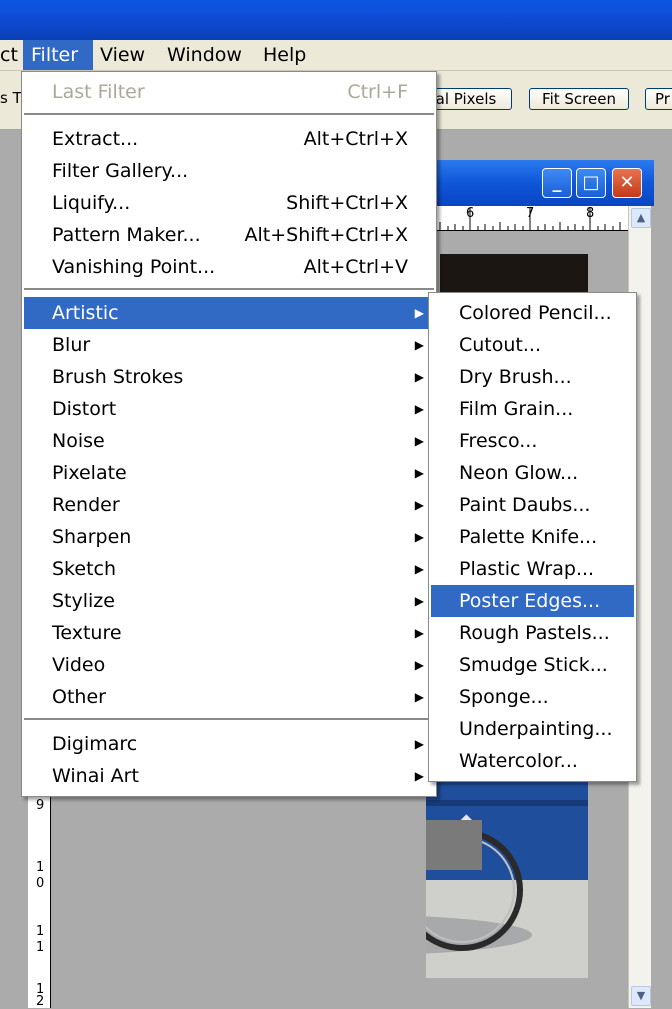 Image resolution: width=672 pixels, height=1009 pixels. What do you see at coordinates (229, 92) in the screenshot?
I see `menu-item-last-filter: Last Filter Ctrl+F` at bounding box center [229, 92].